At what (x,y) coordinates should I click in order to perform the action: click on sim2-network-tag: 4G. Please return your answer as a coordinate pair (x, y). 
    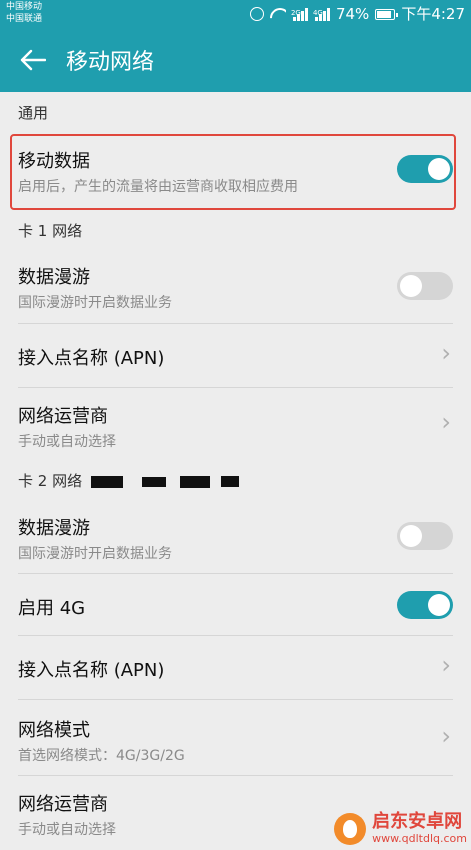
    Looking at the image, I should click on (317, 13).